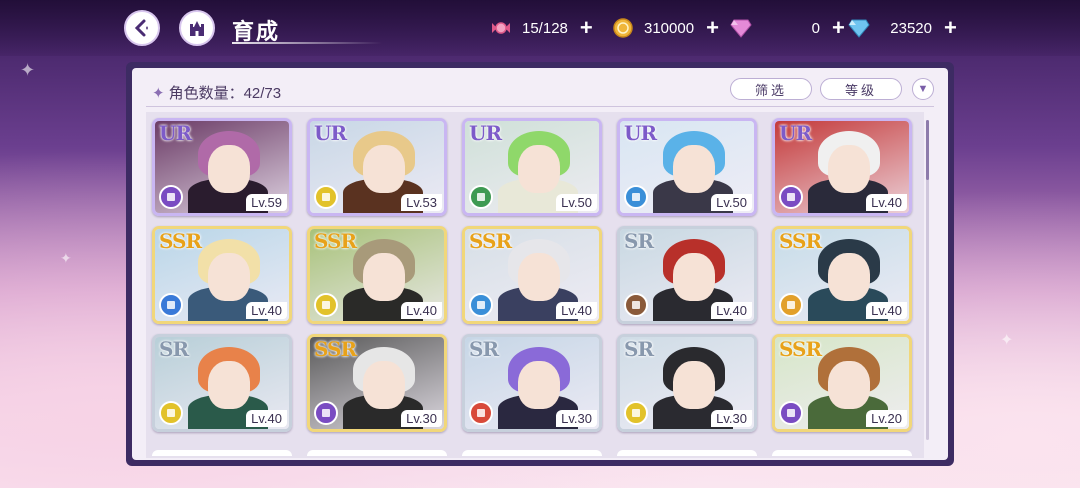 The width and height of the screenshot is (1080, 488). What do you see at coordinates (950, 28) in the screenshot?
I see `add-blue-gem-button: +` at bounding box center [950, 28].